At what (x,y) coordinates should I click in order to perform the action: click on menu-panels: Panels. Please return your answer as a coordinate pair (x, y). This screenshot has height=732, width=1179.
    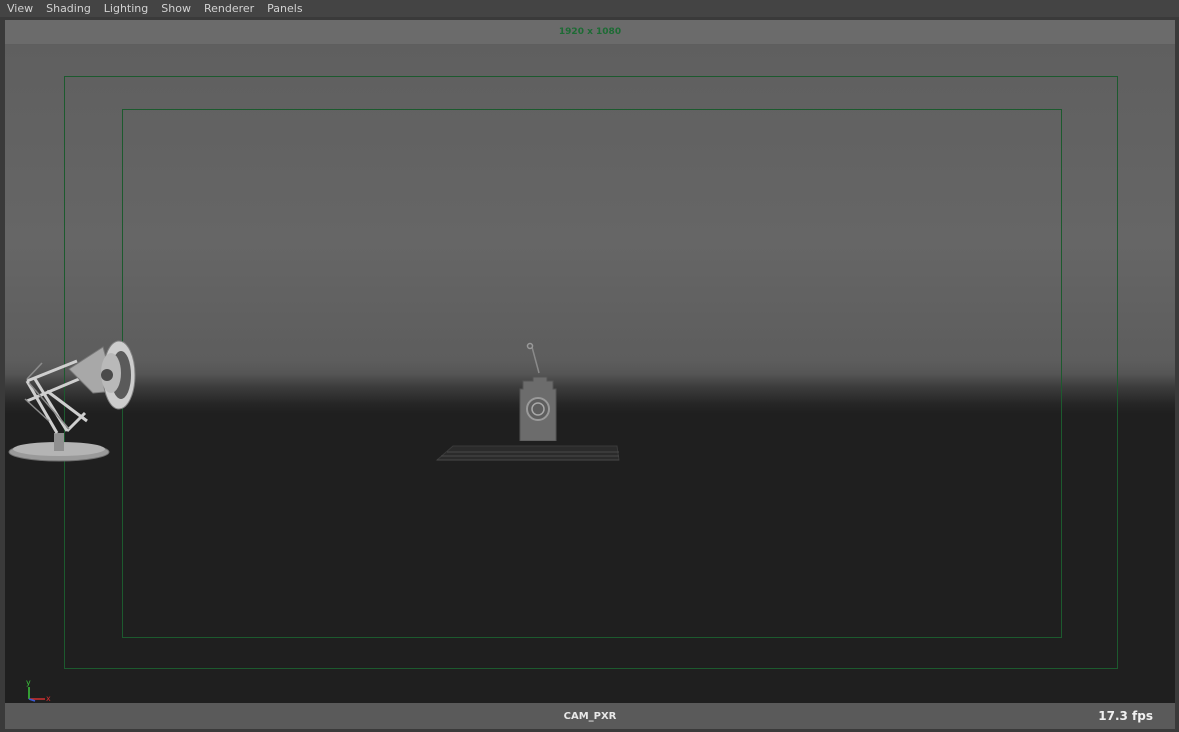
    Looking at the image, I should click on (284, 8).